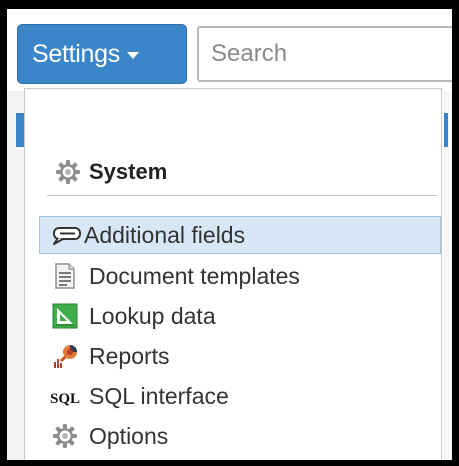 The image size is (459, 466). What do you see at coordinates (324, 54) in the screenshot?
I see `search-input` at bounding box center [324, 54].